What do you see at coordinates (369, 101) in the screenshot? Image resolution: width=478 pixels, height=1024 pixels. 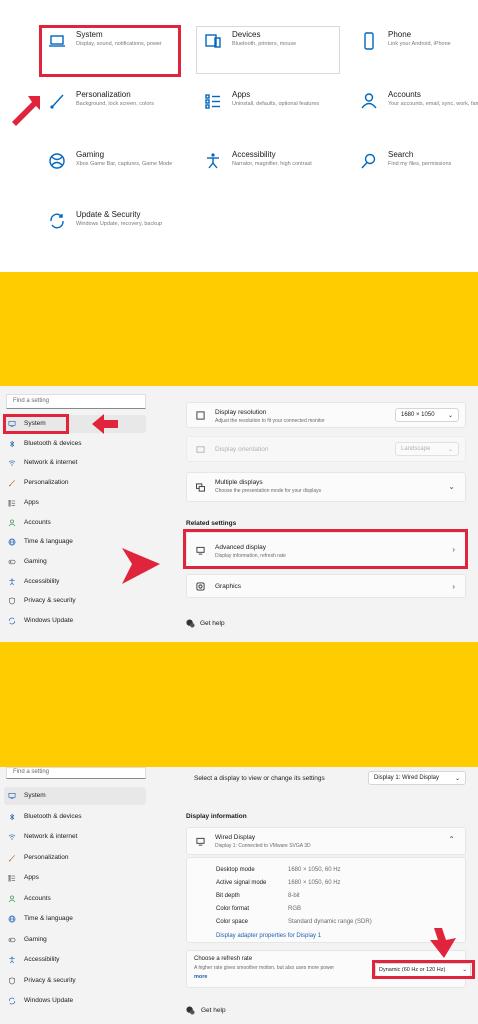 I see `person-icon` at bounding box center [369, 101].